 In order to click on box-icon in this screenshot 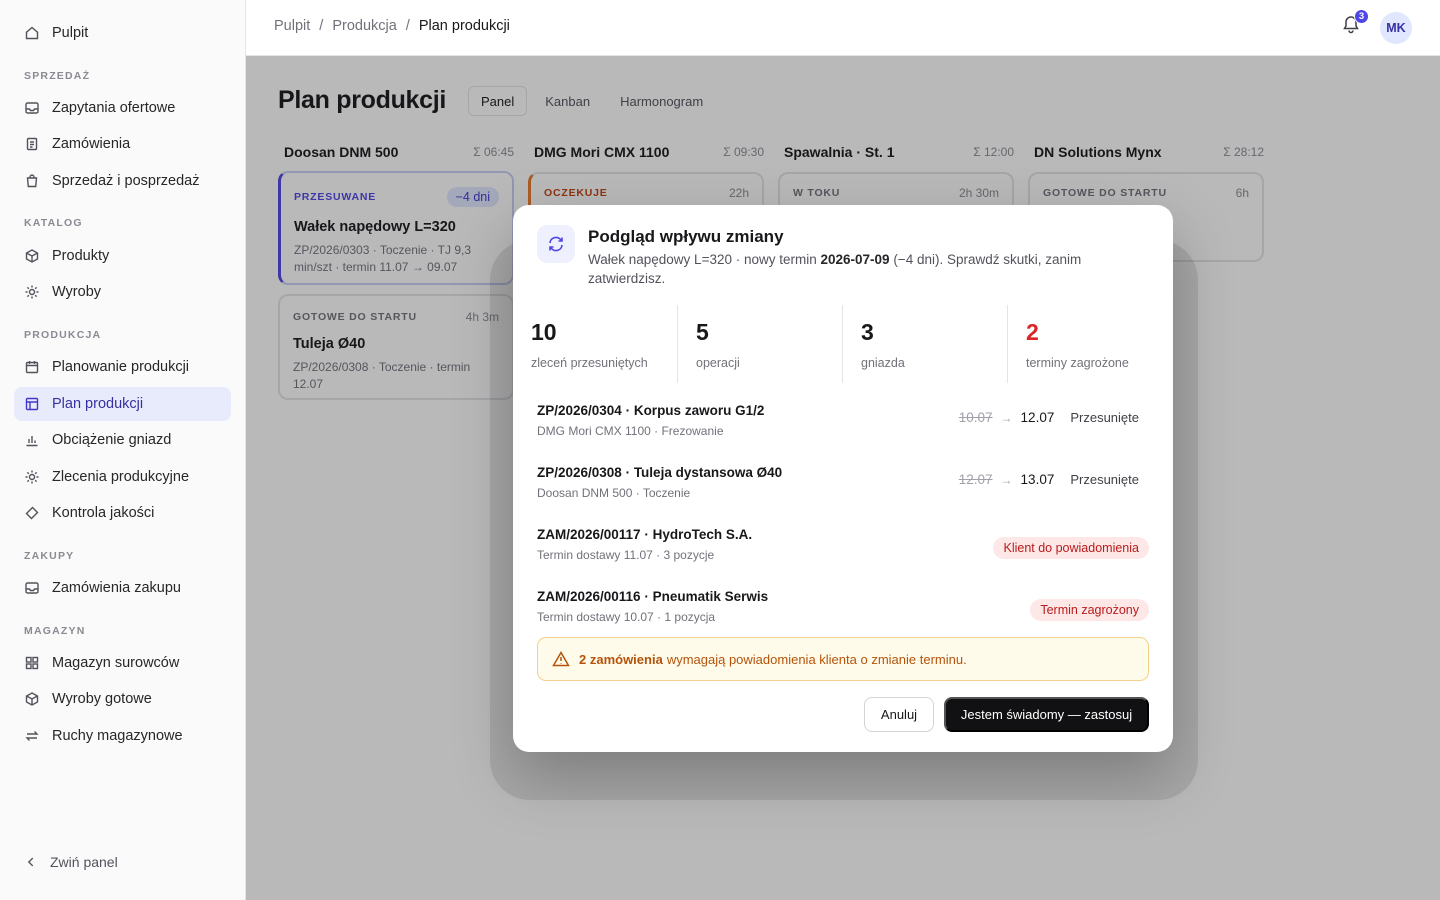, I will do `click(32, 699)`.